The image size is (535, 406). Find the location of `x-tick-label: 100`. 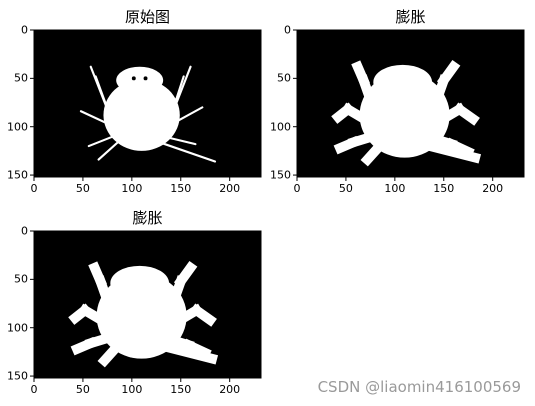

x-tick-label: 100 is located at coordinates (132, 389).